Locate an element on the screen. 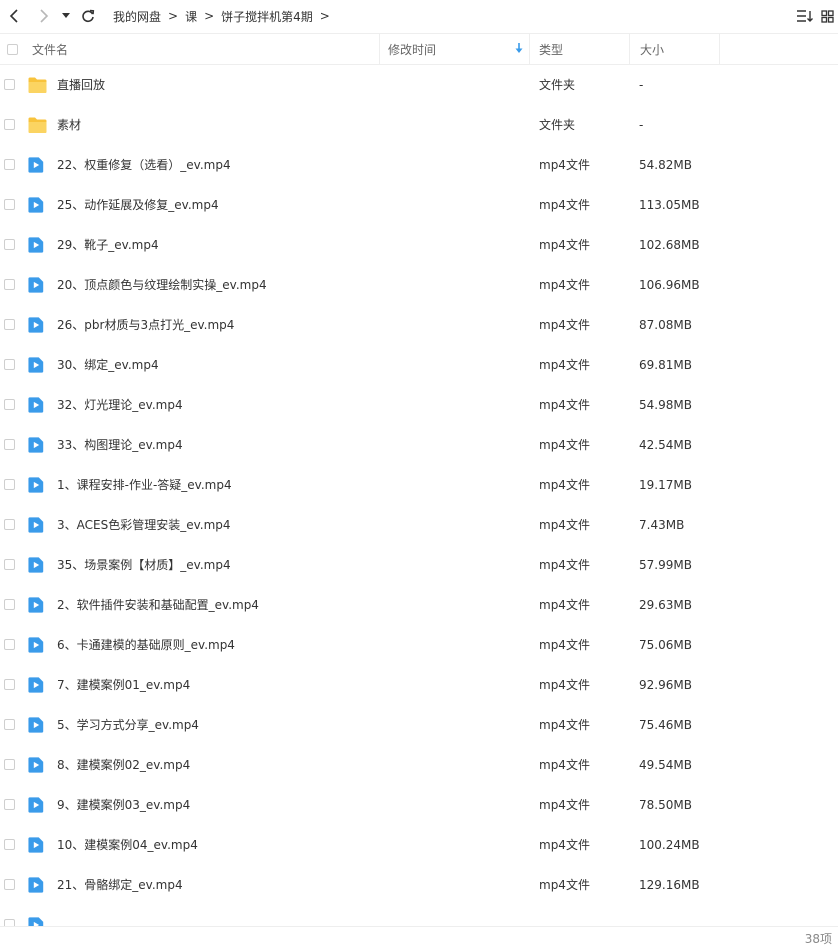 The height and width of the screenshot is (948, 838). sort-list-icon is located at coordinates (805, 16).